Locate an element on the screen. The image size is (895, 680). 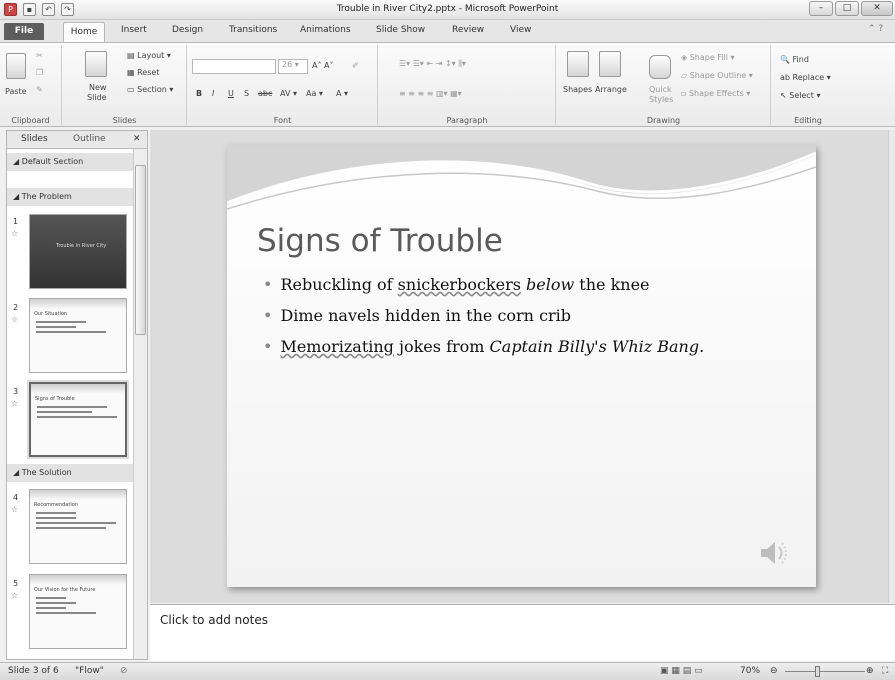
new-slide-label: New is located at coordinates (97, 87).